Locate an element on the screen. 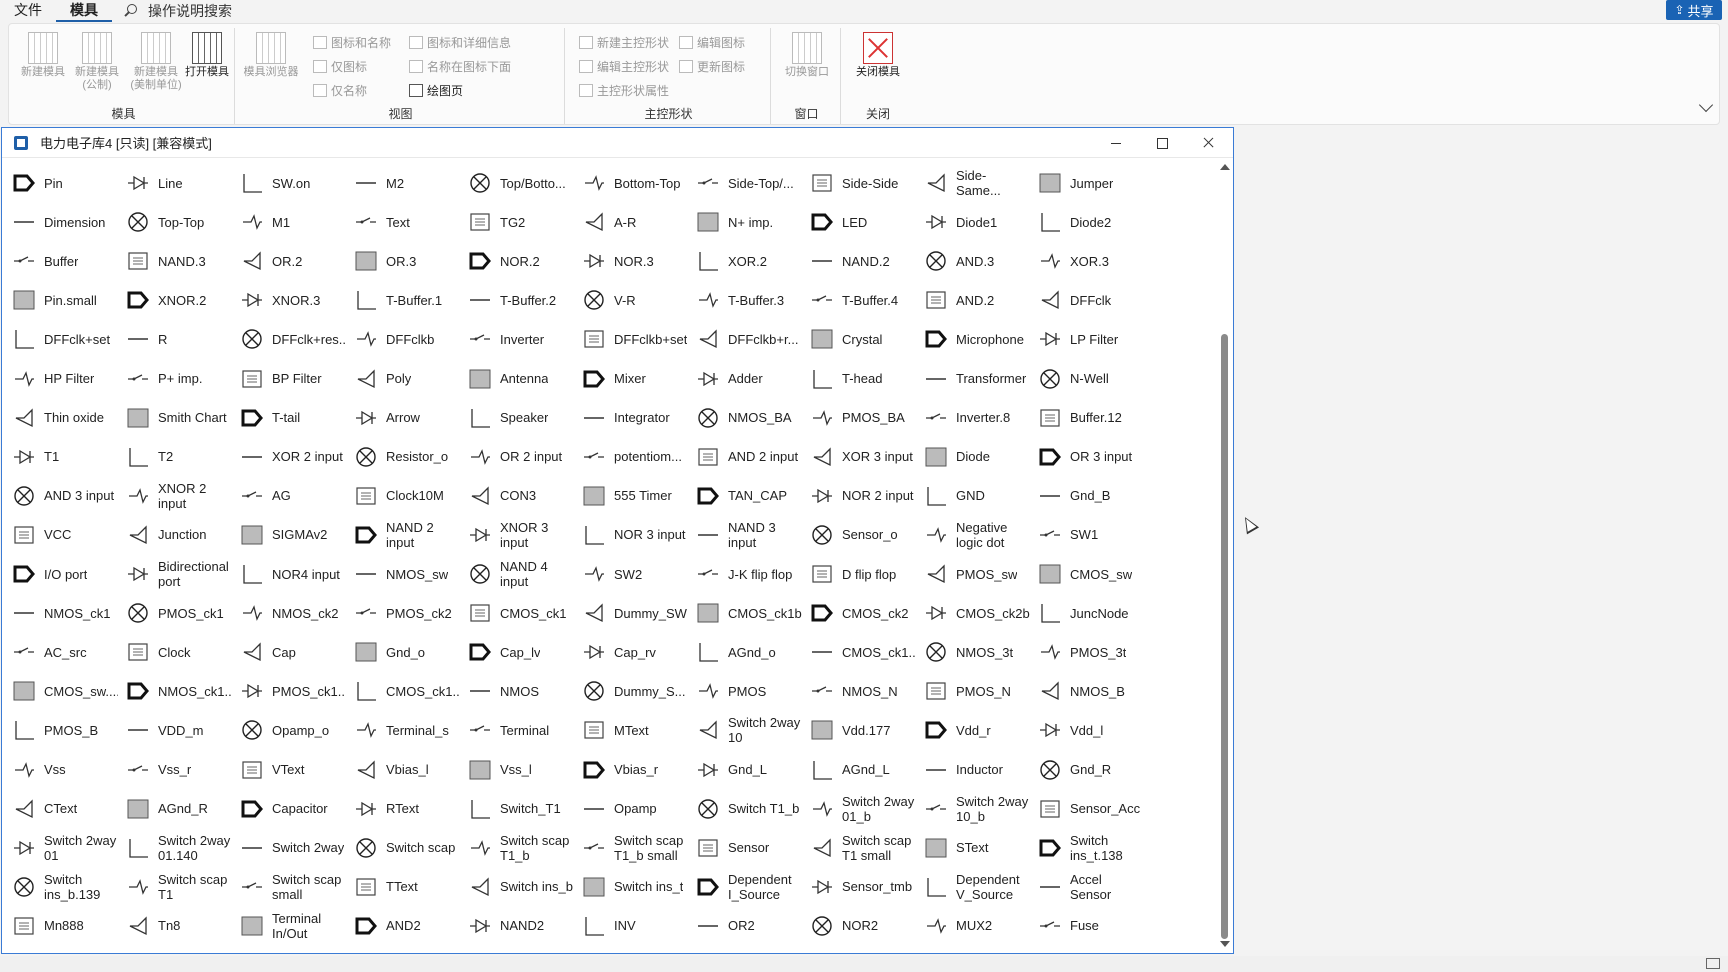 Image resolution: width=1728 pixels, height=972 pixels. stencil-shape-item: Switch 2way is located at coordinates (289, 848).